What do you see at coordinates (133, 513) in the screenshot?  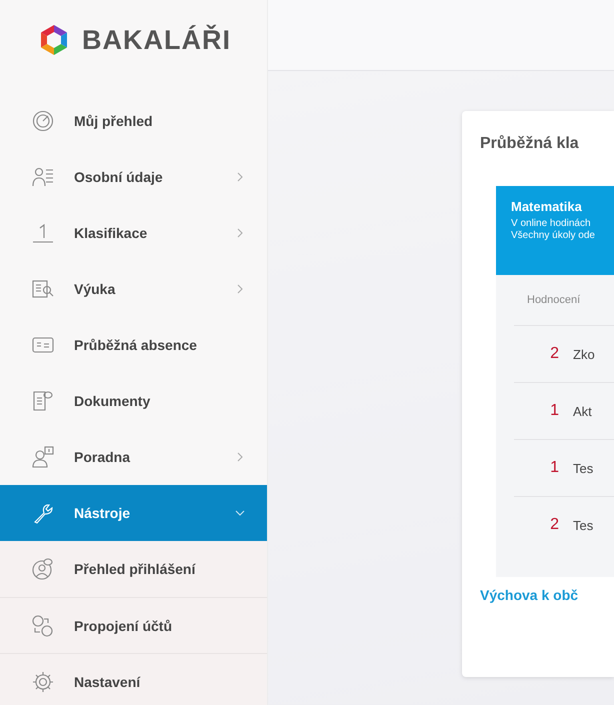 I see `nav-item: Nástroje` at bounding box center [133, 513].